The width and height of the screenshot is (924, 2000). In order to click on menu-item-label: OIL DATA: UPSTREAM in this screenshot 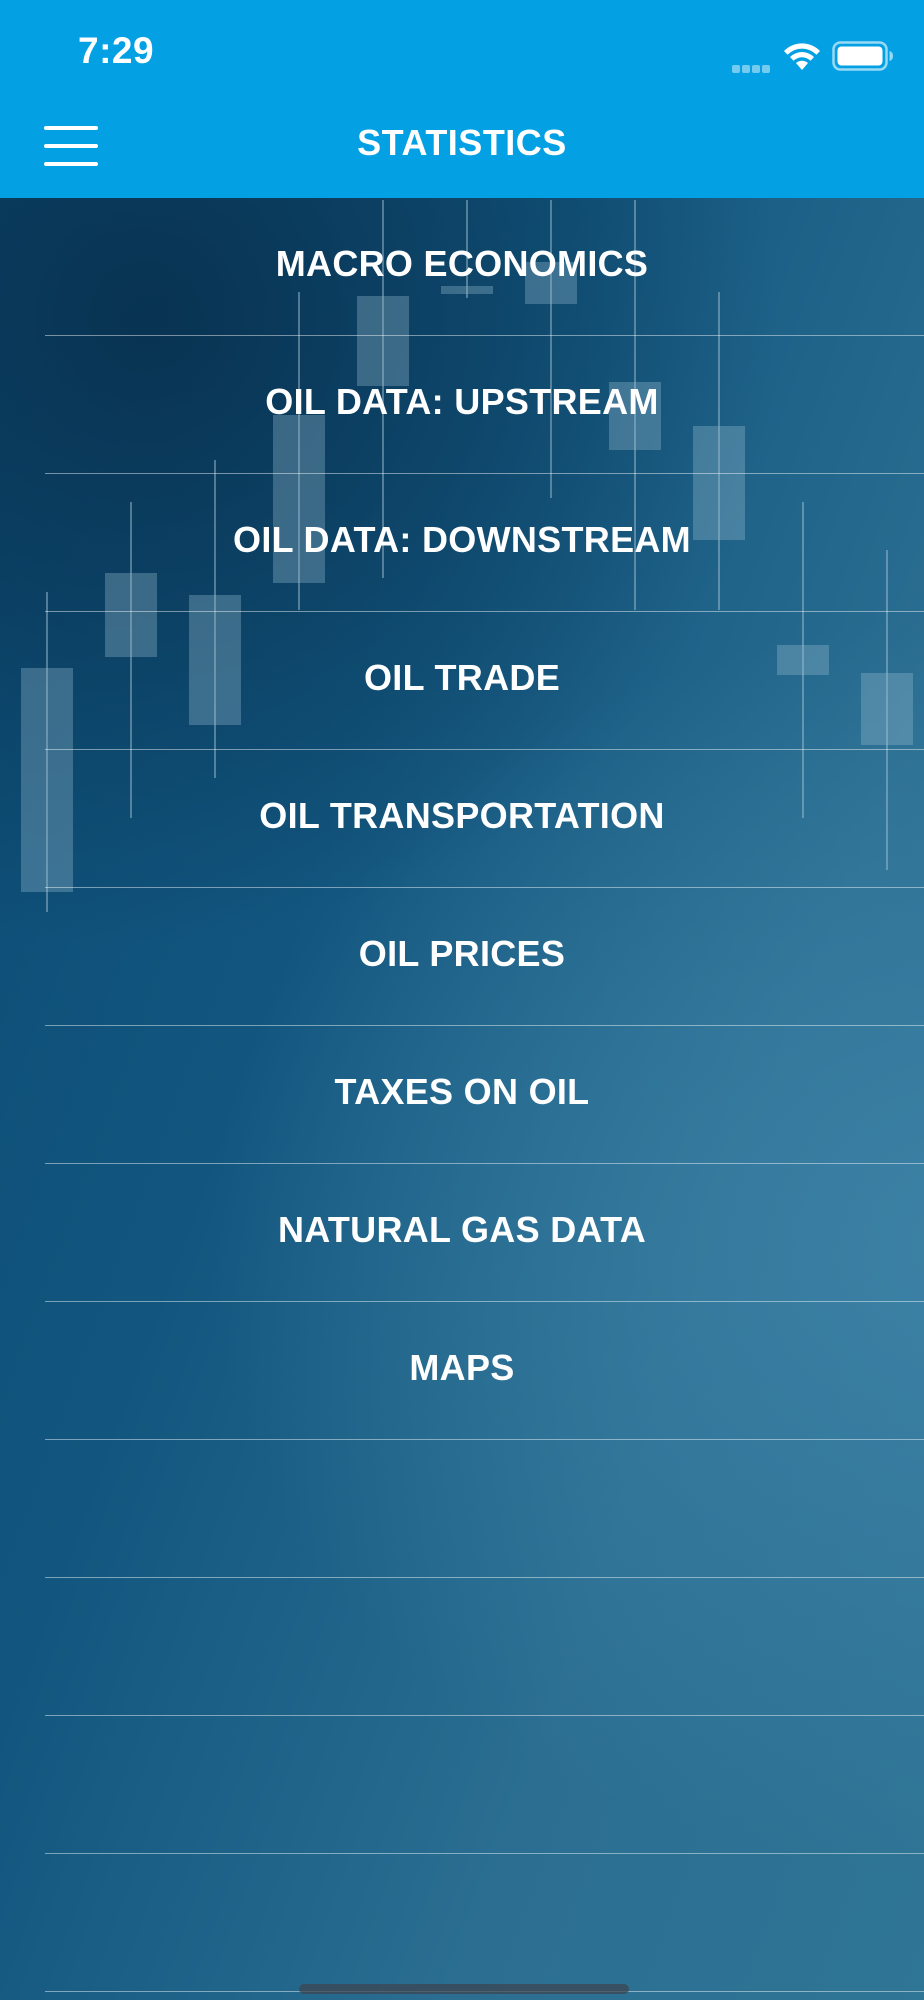, I will do `click(462, 401)`.